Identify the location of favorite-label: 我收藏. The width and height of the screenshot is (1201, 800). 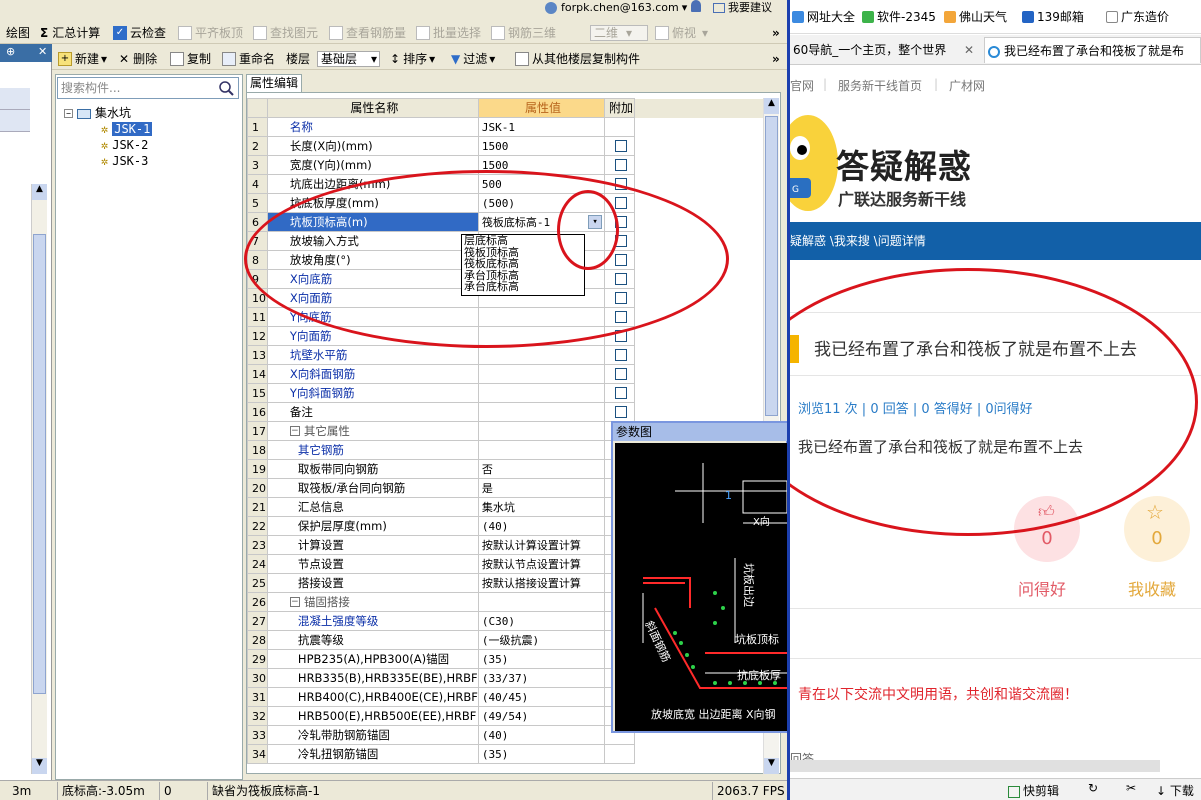
(1152, 588).